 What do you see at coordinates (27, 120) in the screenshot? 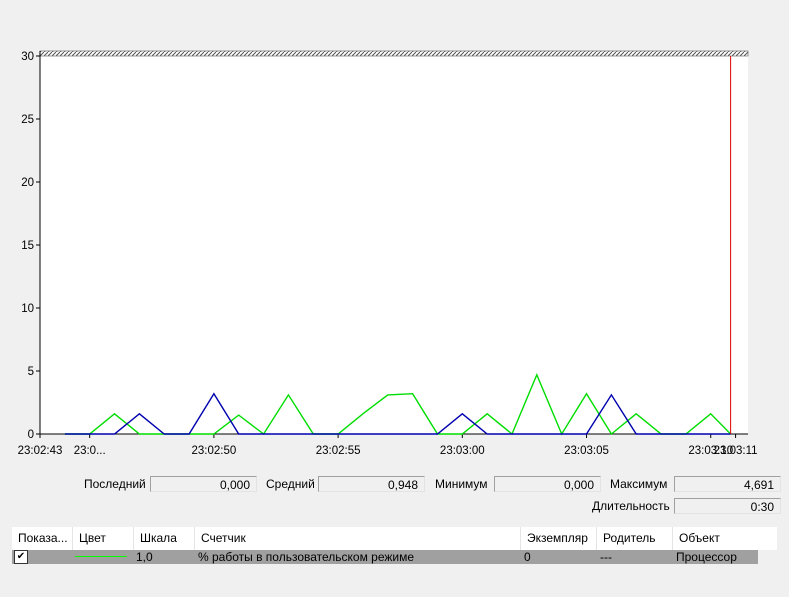
I see `y-tick-label: 25` at bounding box center [27, 120].